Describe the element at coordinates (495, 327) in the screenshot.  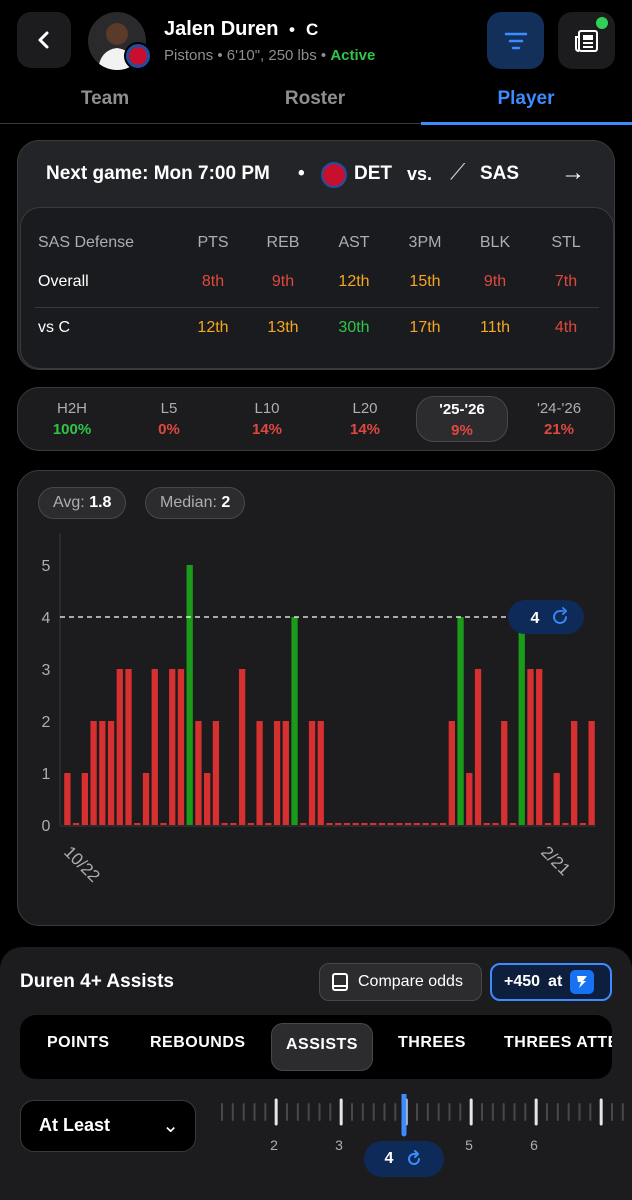
I see `defense-rank: 11th` at that location.